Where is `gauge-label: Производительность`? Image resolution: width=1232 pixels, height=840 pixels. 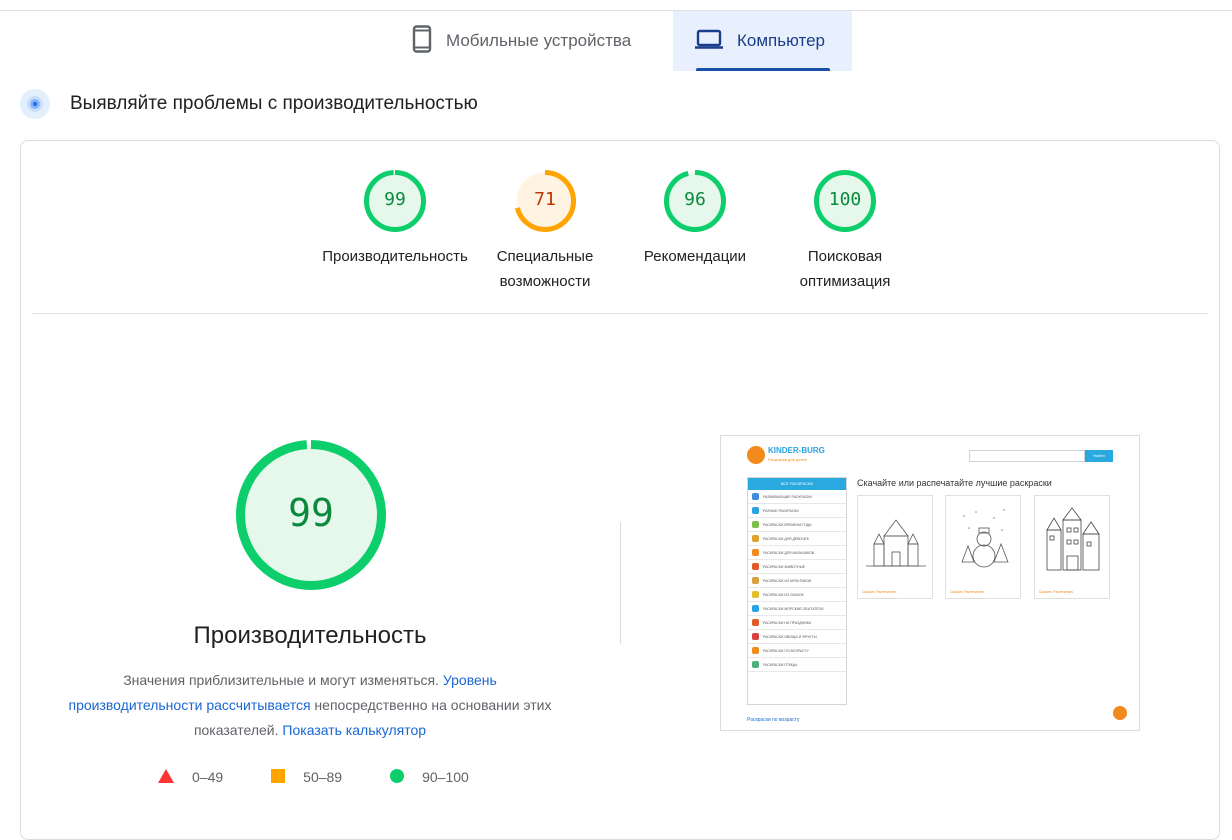
gauge-label: Производительность is located at coordinates (395, 256).